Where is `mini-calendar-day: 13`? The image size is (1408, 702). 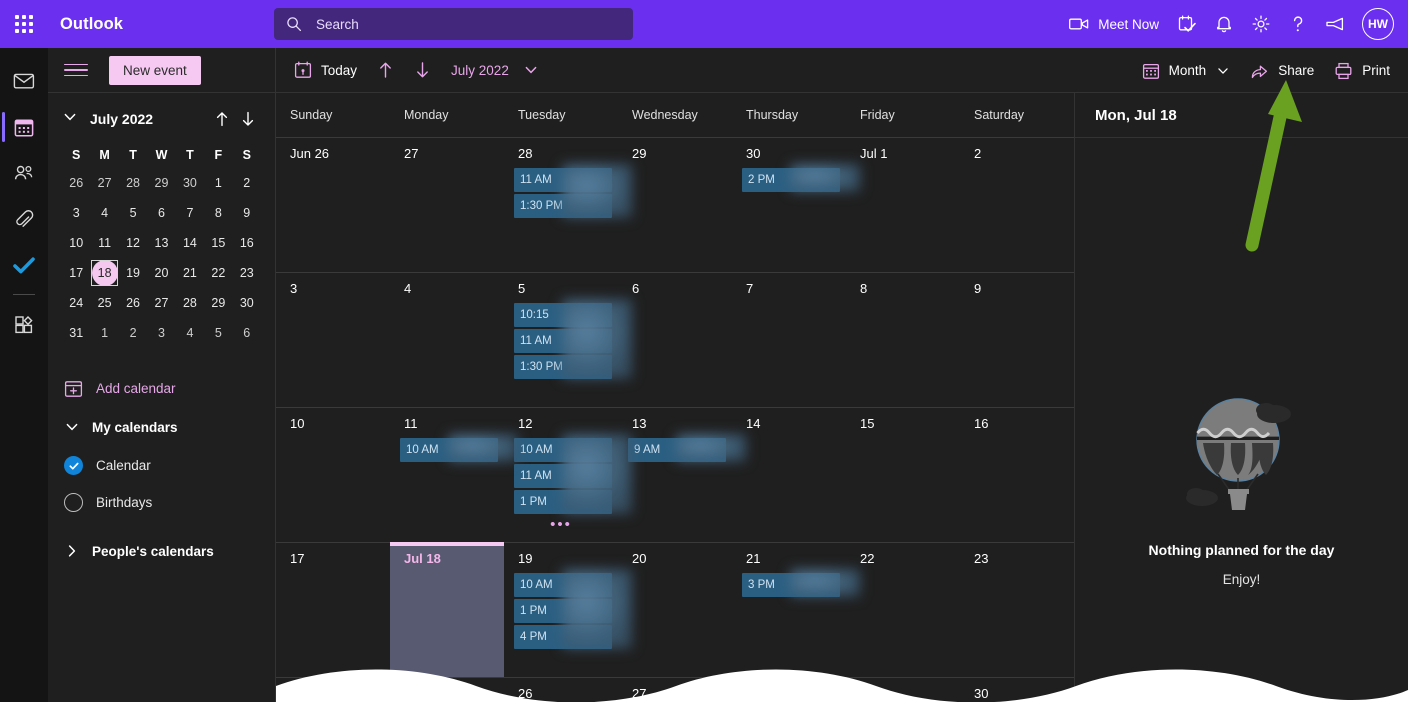 mini-calendar-day: 13 is located at coordinates (161, 243).